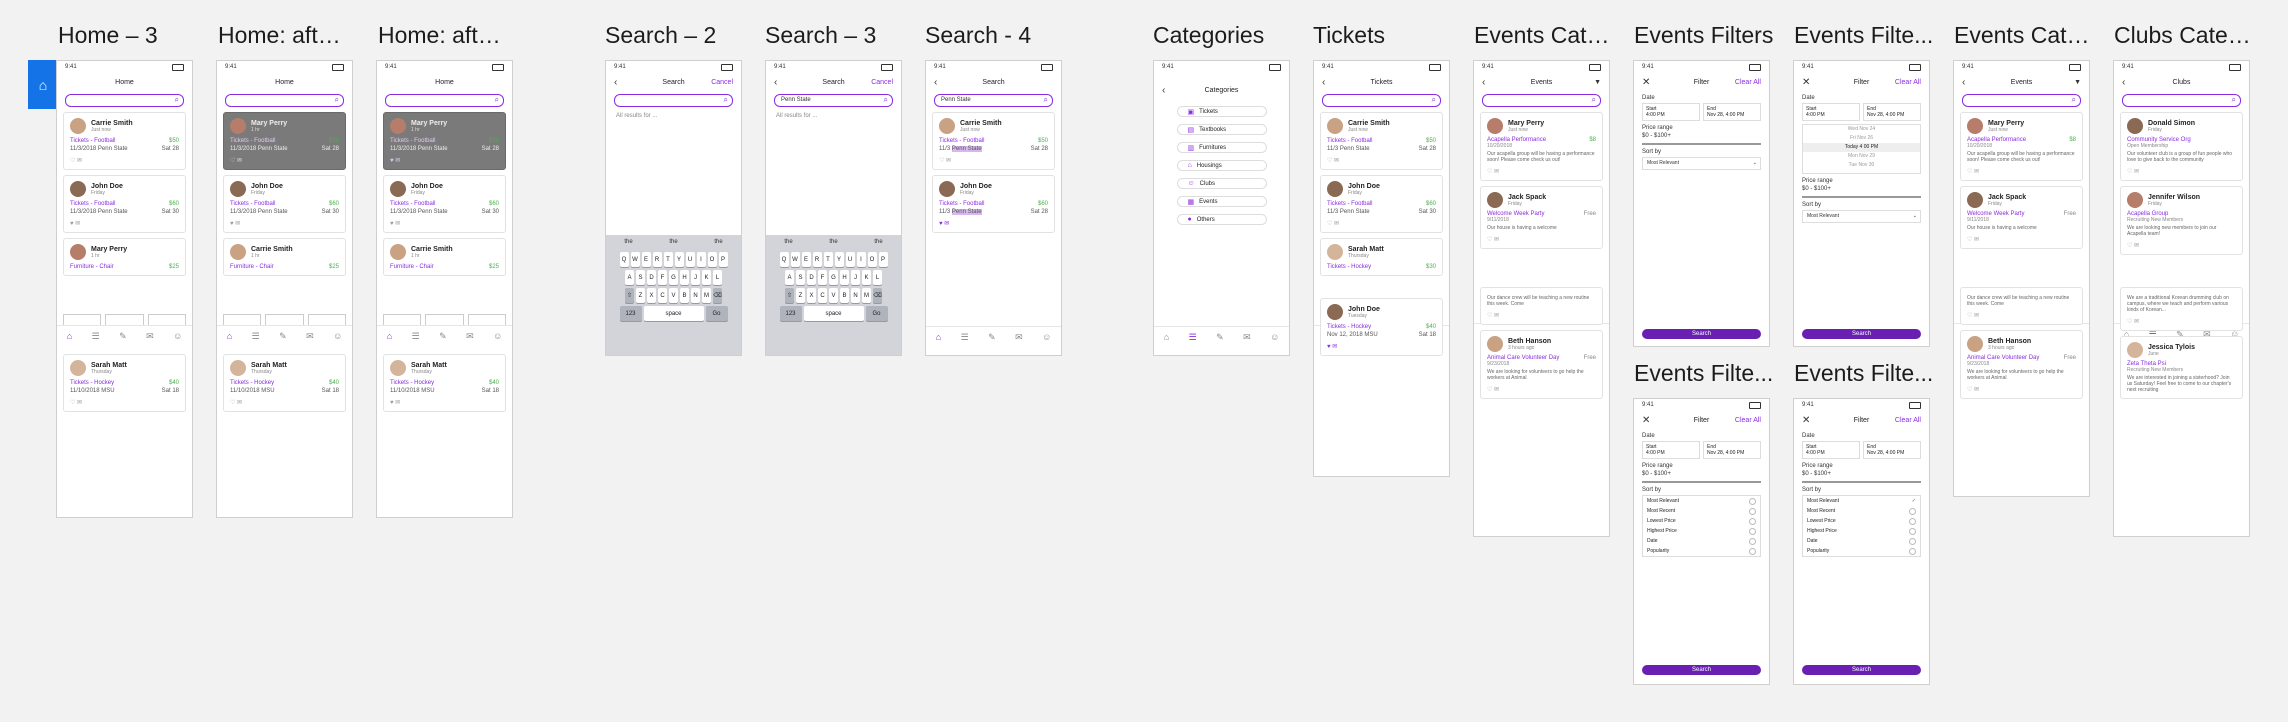 Image resolution: width=2288 pixels, height=722 pixels. Describe the element at coordinates (877, 277) in the screenshot. I see `key-l: L` at that location.